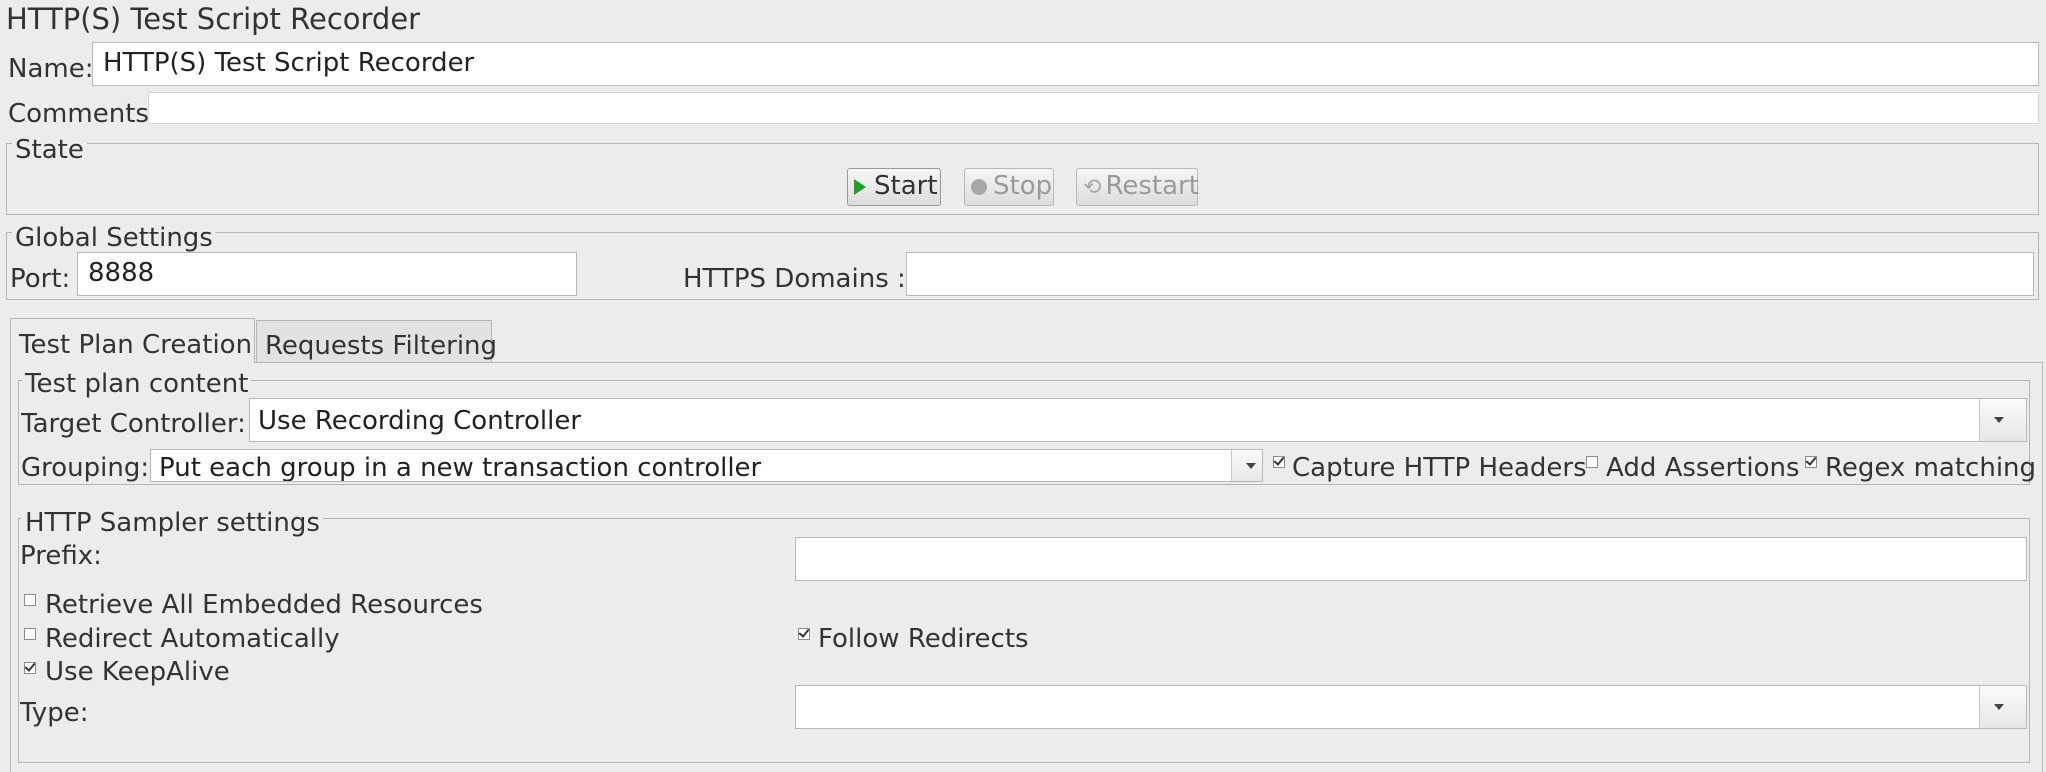  I want to click on restart-button: ⟲ Restart, so click(1137, 187).